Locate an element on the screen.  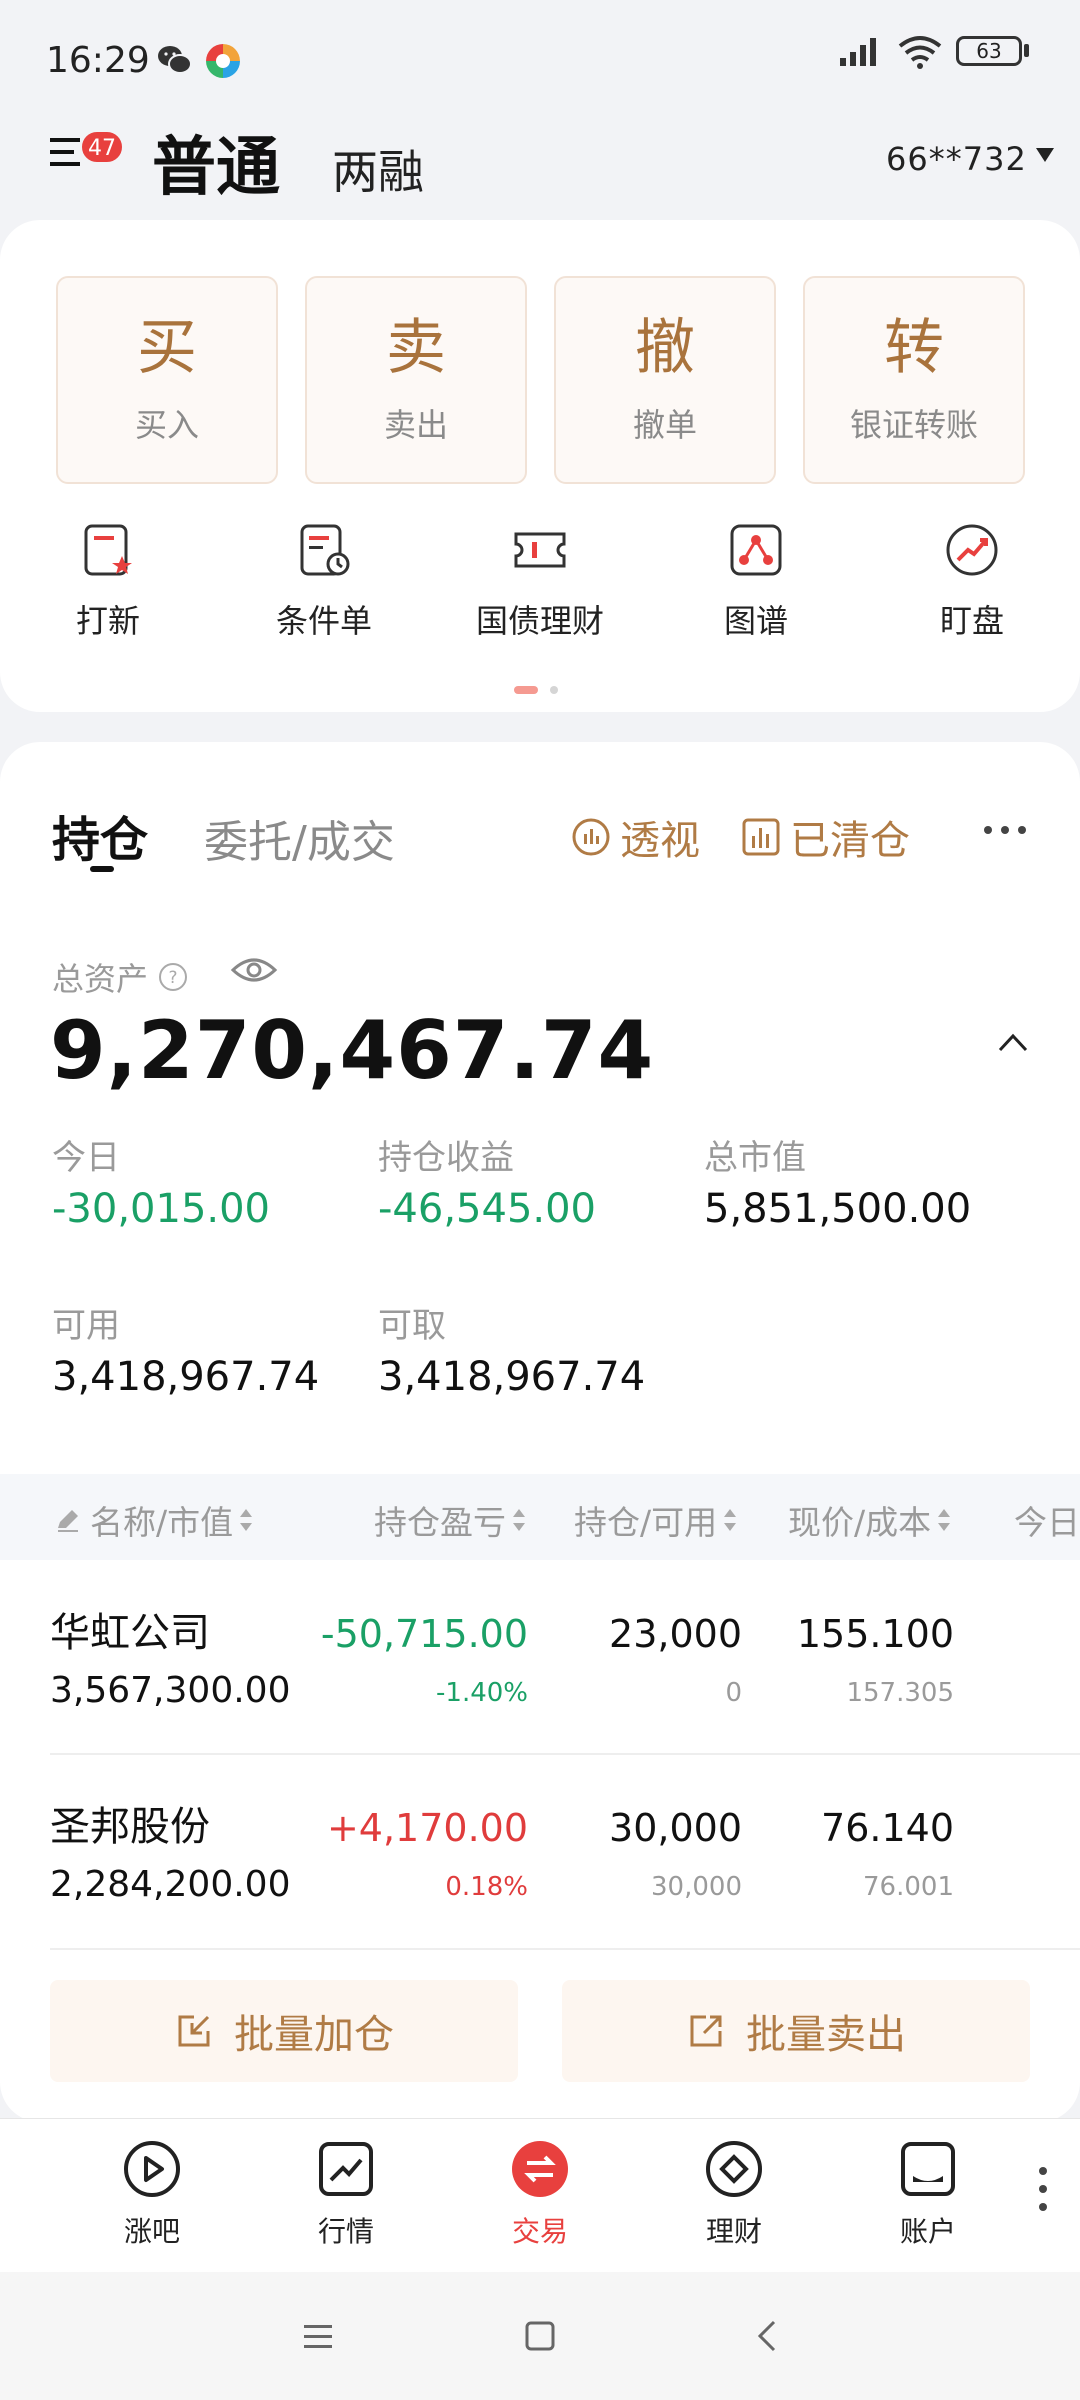
batch-sell-icon is located at coordinates (706, 2031).